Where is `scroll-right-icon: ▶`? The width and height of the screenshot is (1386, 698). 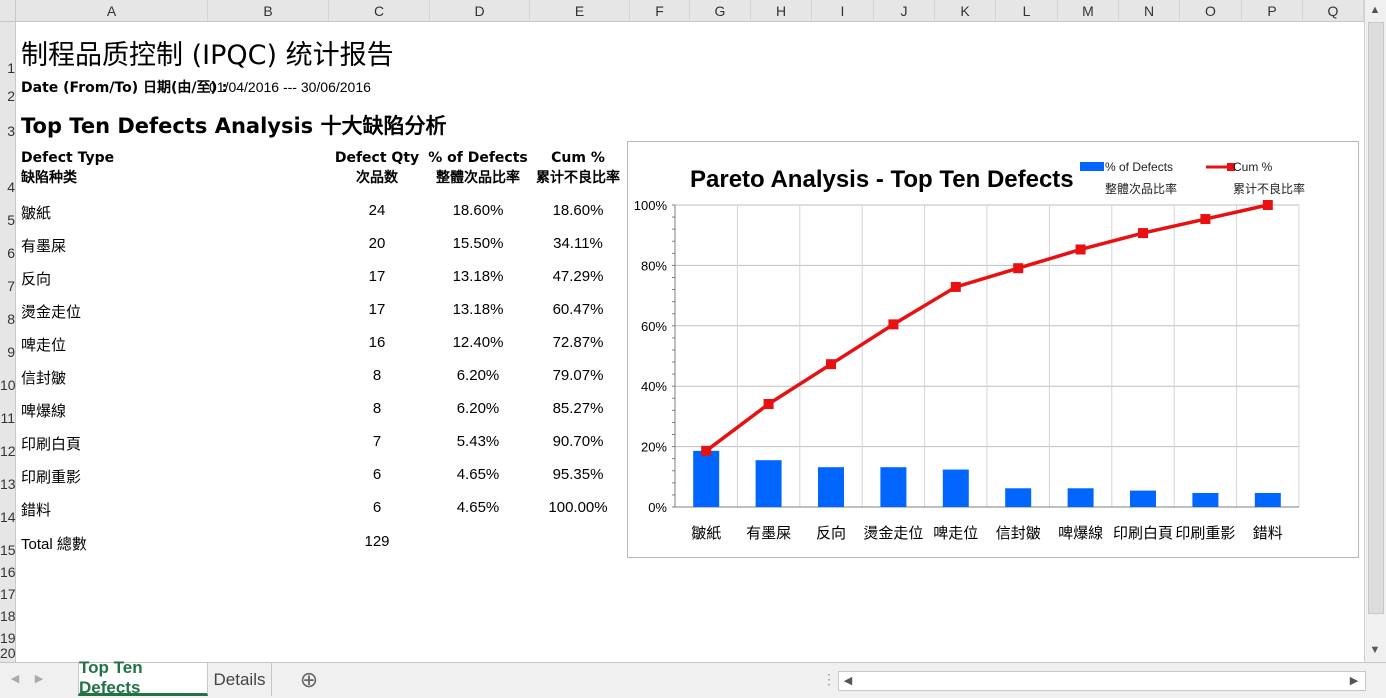
scroll-right-icon: ▶ is located at coordinates (1354, 680).